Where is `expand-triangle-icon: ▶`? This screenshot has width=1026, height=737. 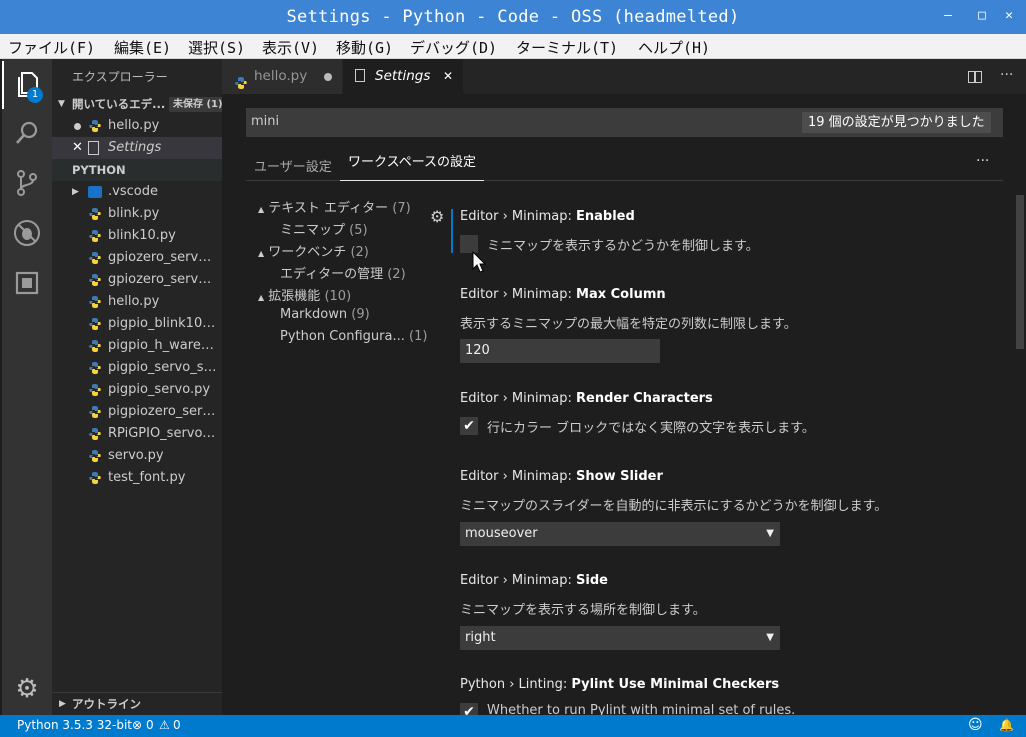
expand-triangle-icon: ▶ is located at coordinates (62, 704).